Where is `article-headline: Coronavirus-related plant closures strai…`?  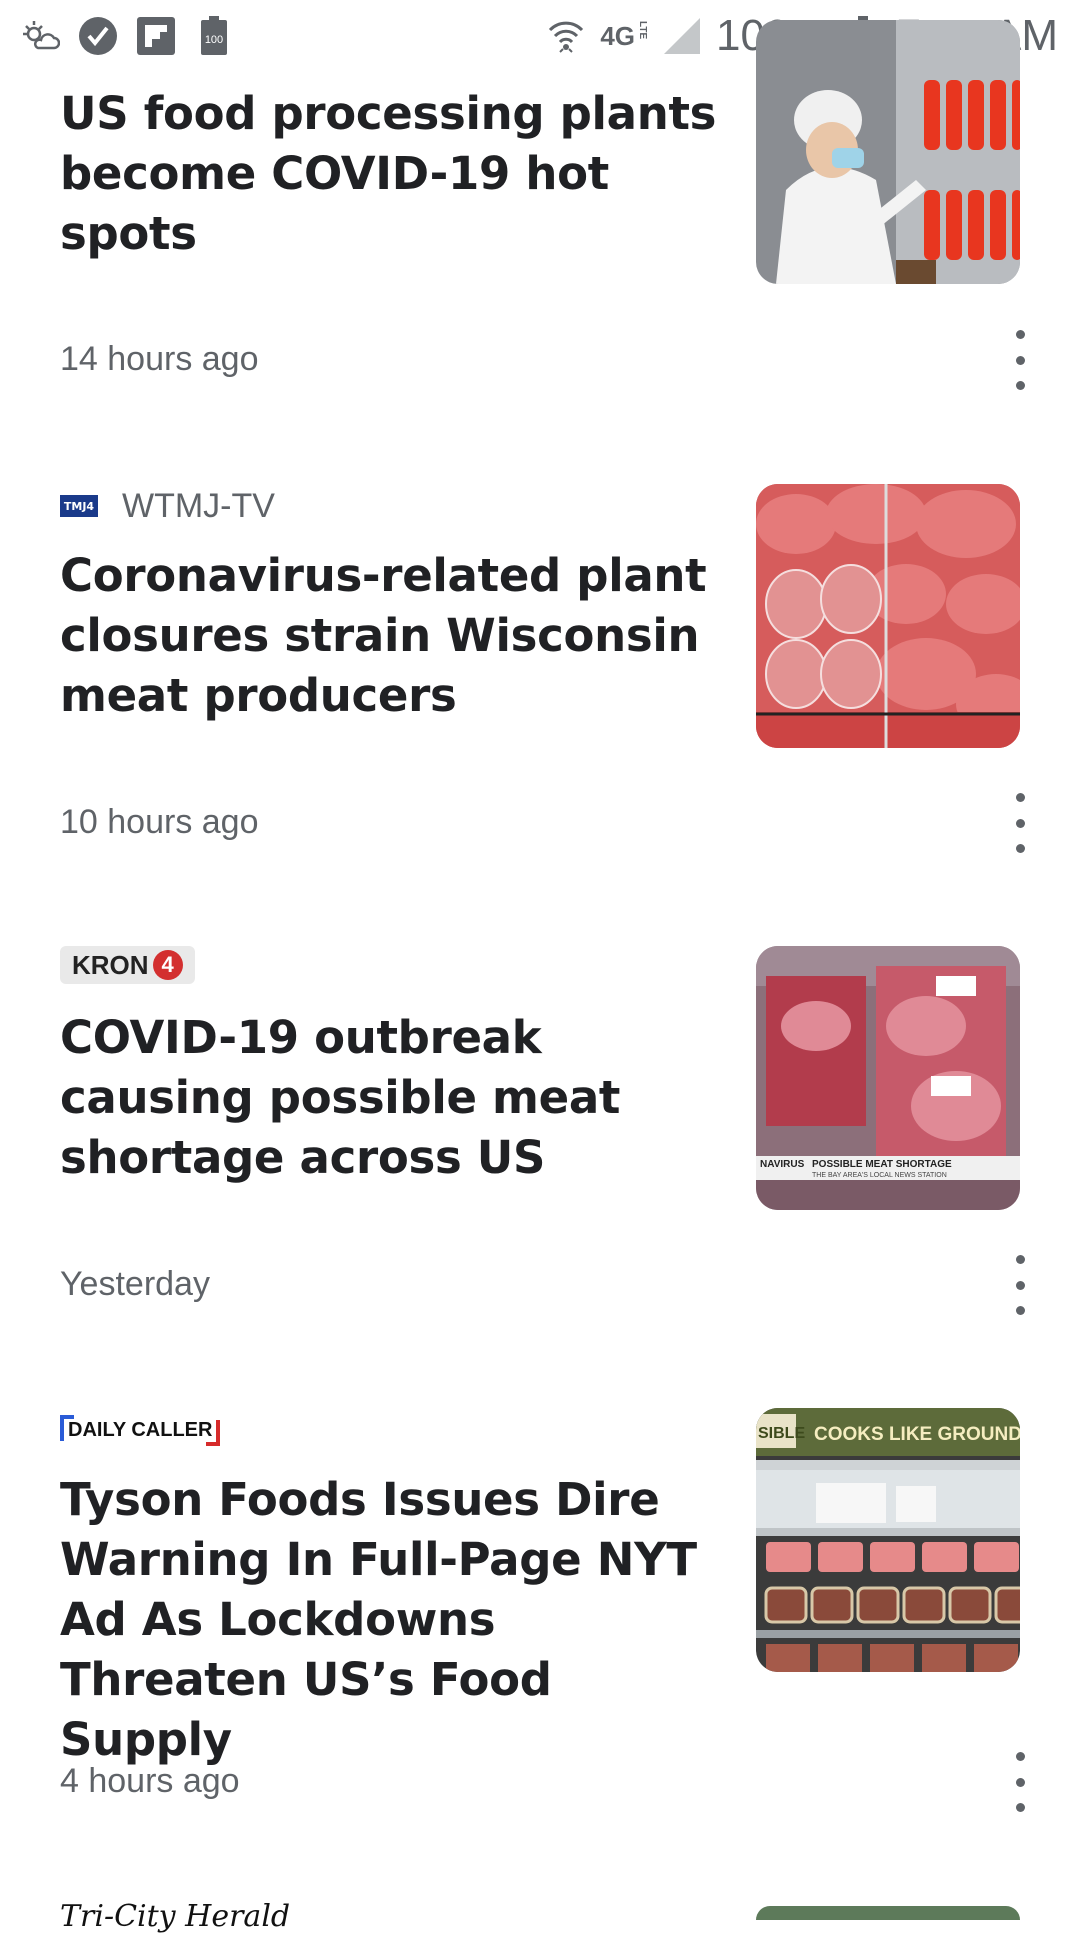 article-headline: Coronavirus-related plant closures strai… is located at coordinates (390, 636).